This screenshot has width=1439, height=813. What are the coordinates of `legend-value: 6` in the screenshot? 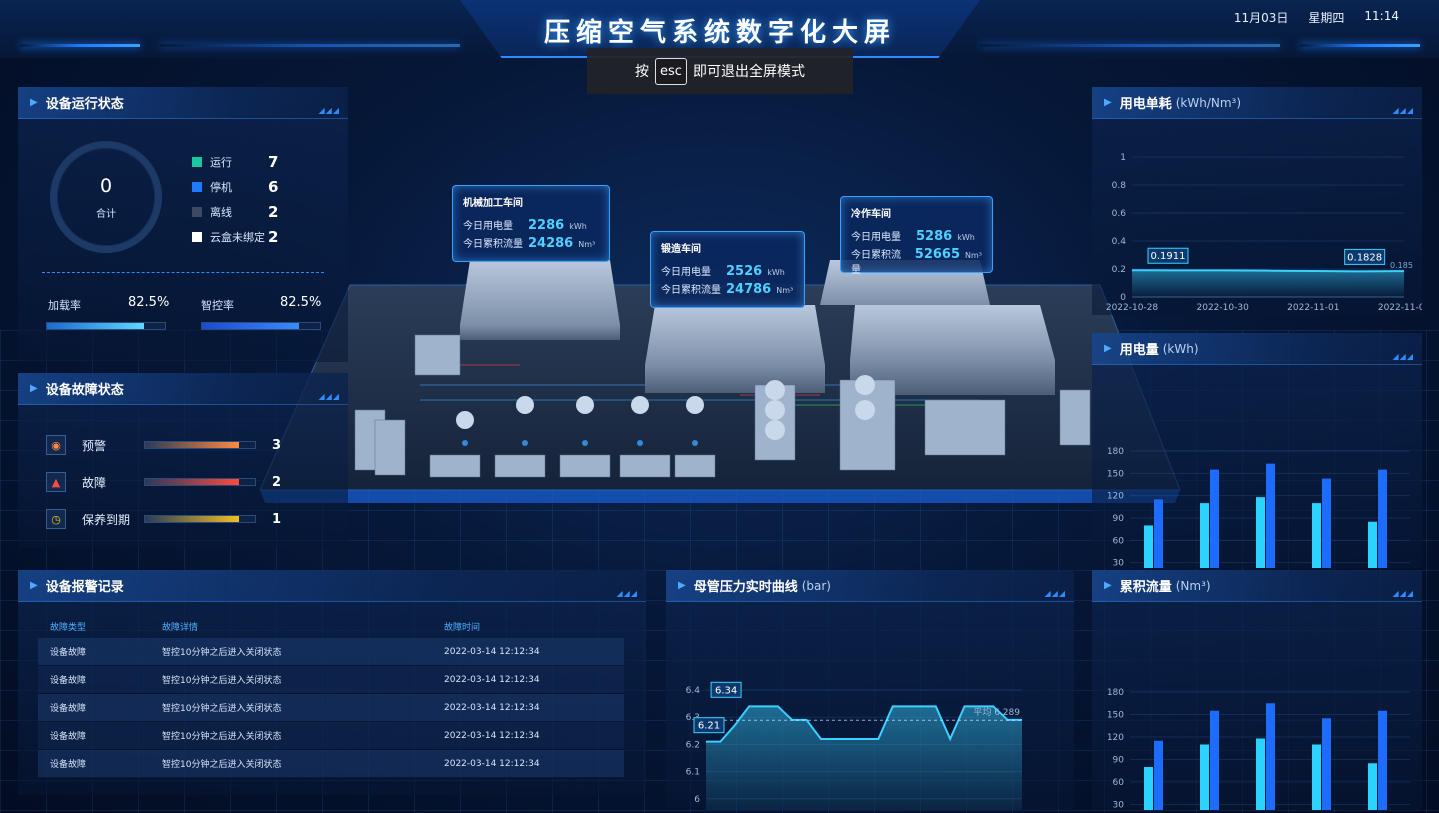 It's located at (273, 186).